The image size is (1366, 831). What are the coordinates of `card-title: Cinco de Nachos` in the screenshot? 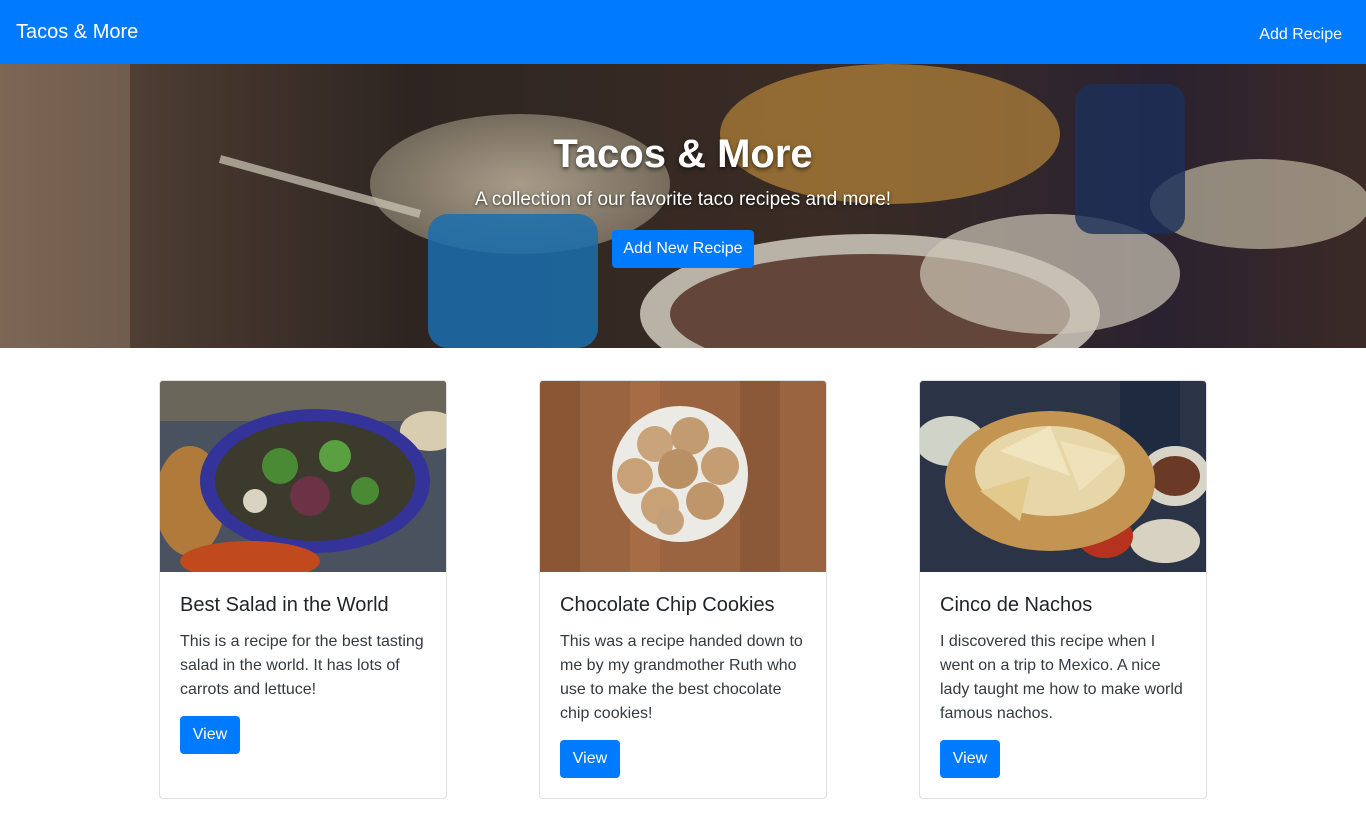 It's located at (1016, 605).